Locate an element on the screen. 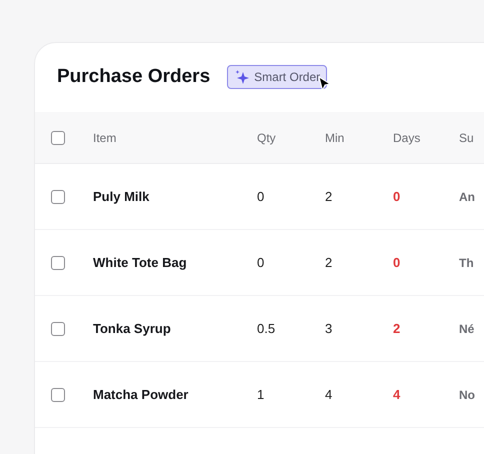  column-header: Min is located at coordinates (335, 138).